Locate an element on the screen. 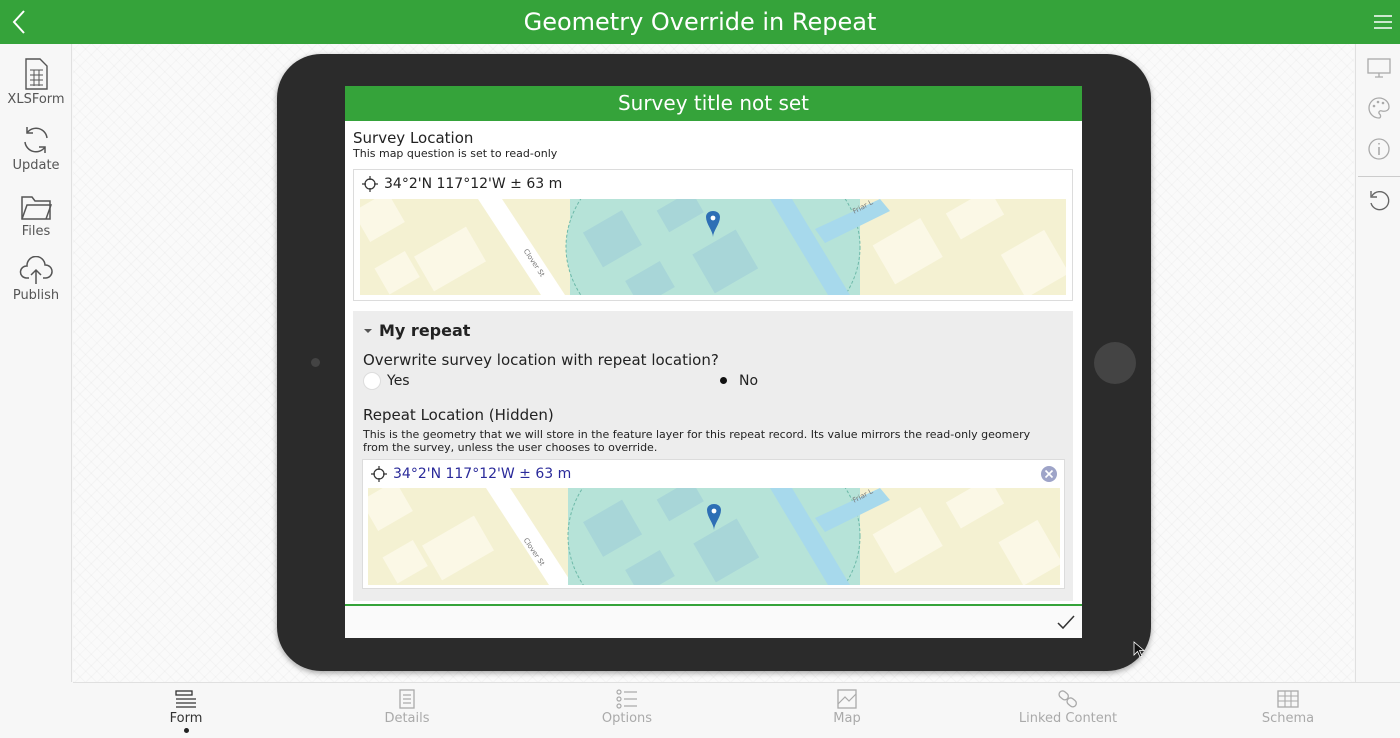 This screenshot has height=738, width=1400. repeat-location-field: 34°2'N 117°12'W ± 63 m Clover St Friar L is located at coordinates (713, 524).